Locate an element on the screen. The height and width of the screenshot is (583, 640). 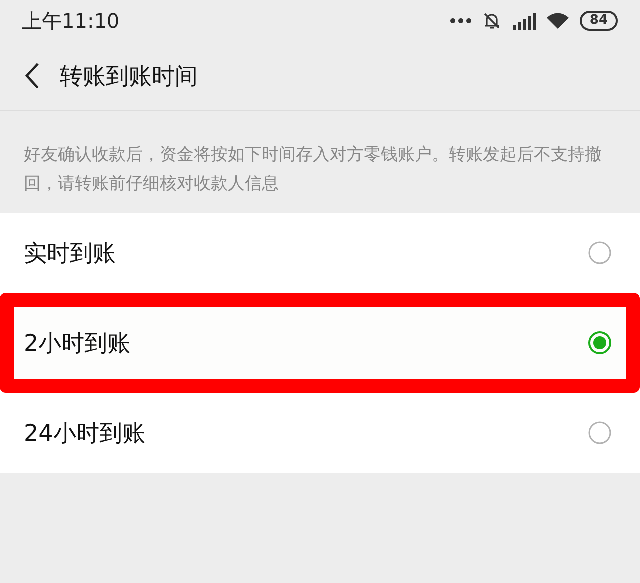
option-label: 24小时到账 is located at coordinates (85, 434).